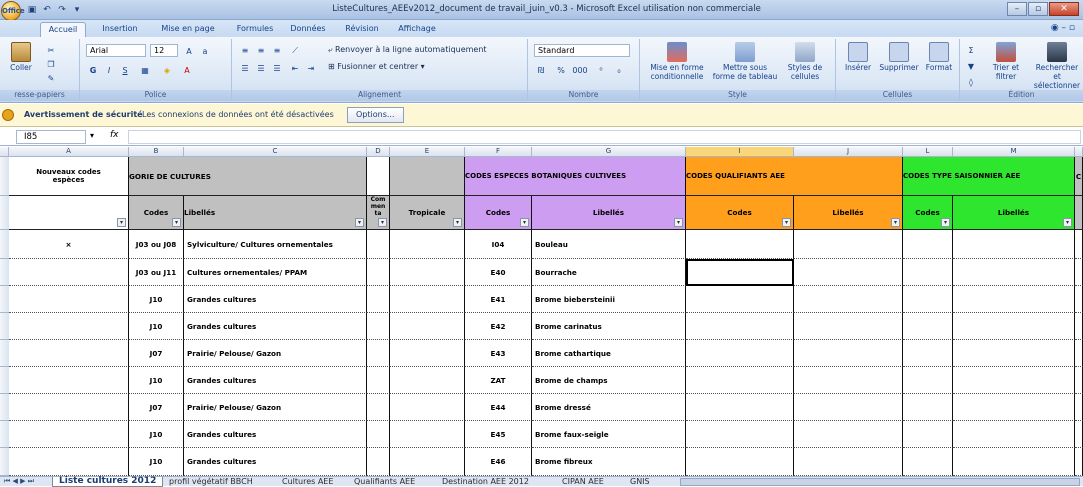 Image resolution: width=1083 pixels, height=487 pixels. What do you see at coordinates (275, 213) in the screenshot?
I see `subheader-libelles: Libellés ▾` at bounding box center [275, 213].